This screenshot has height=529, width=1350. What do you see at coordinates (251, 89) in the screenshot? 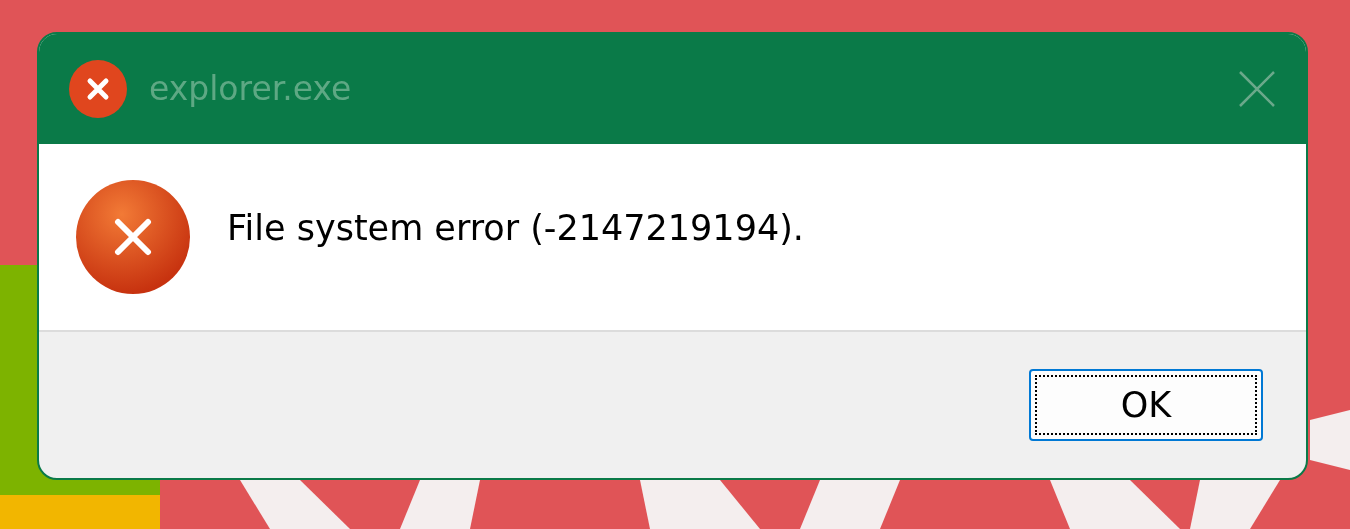
I see `window-title: explorer.exe` at bounding box center [251, 89].